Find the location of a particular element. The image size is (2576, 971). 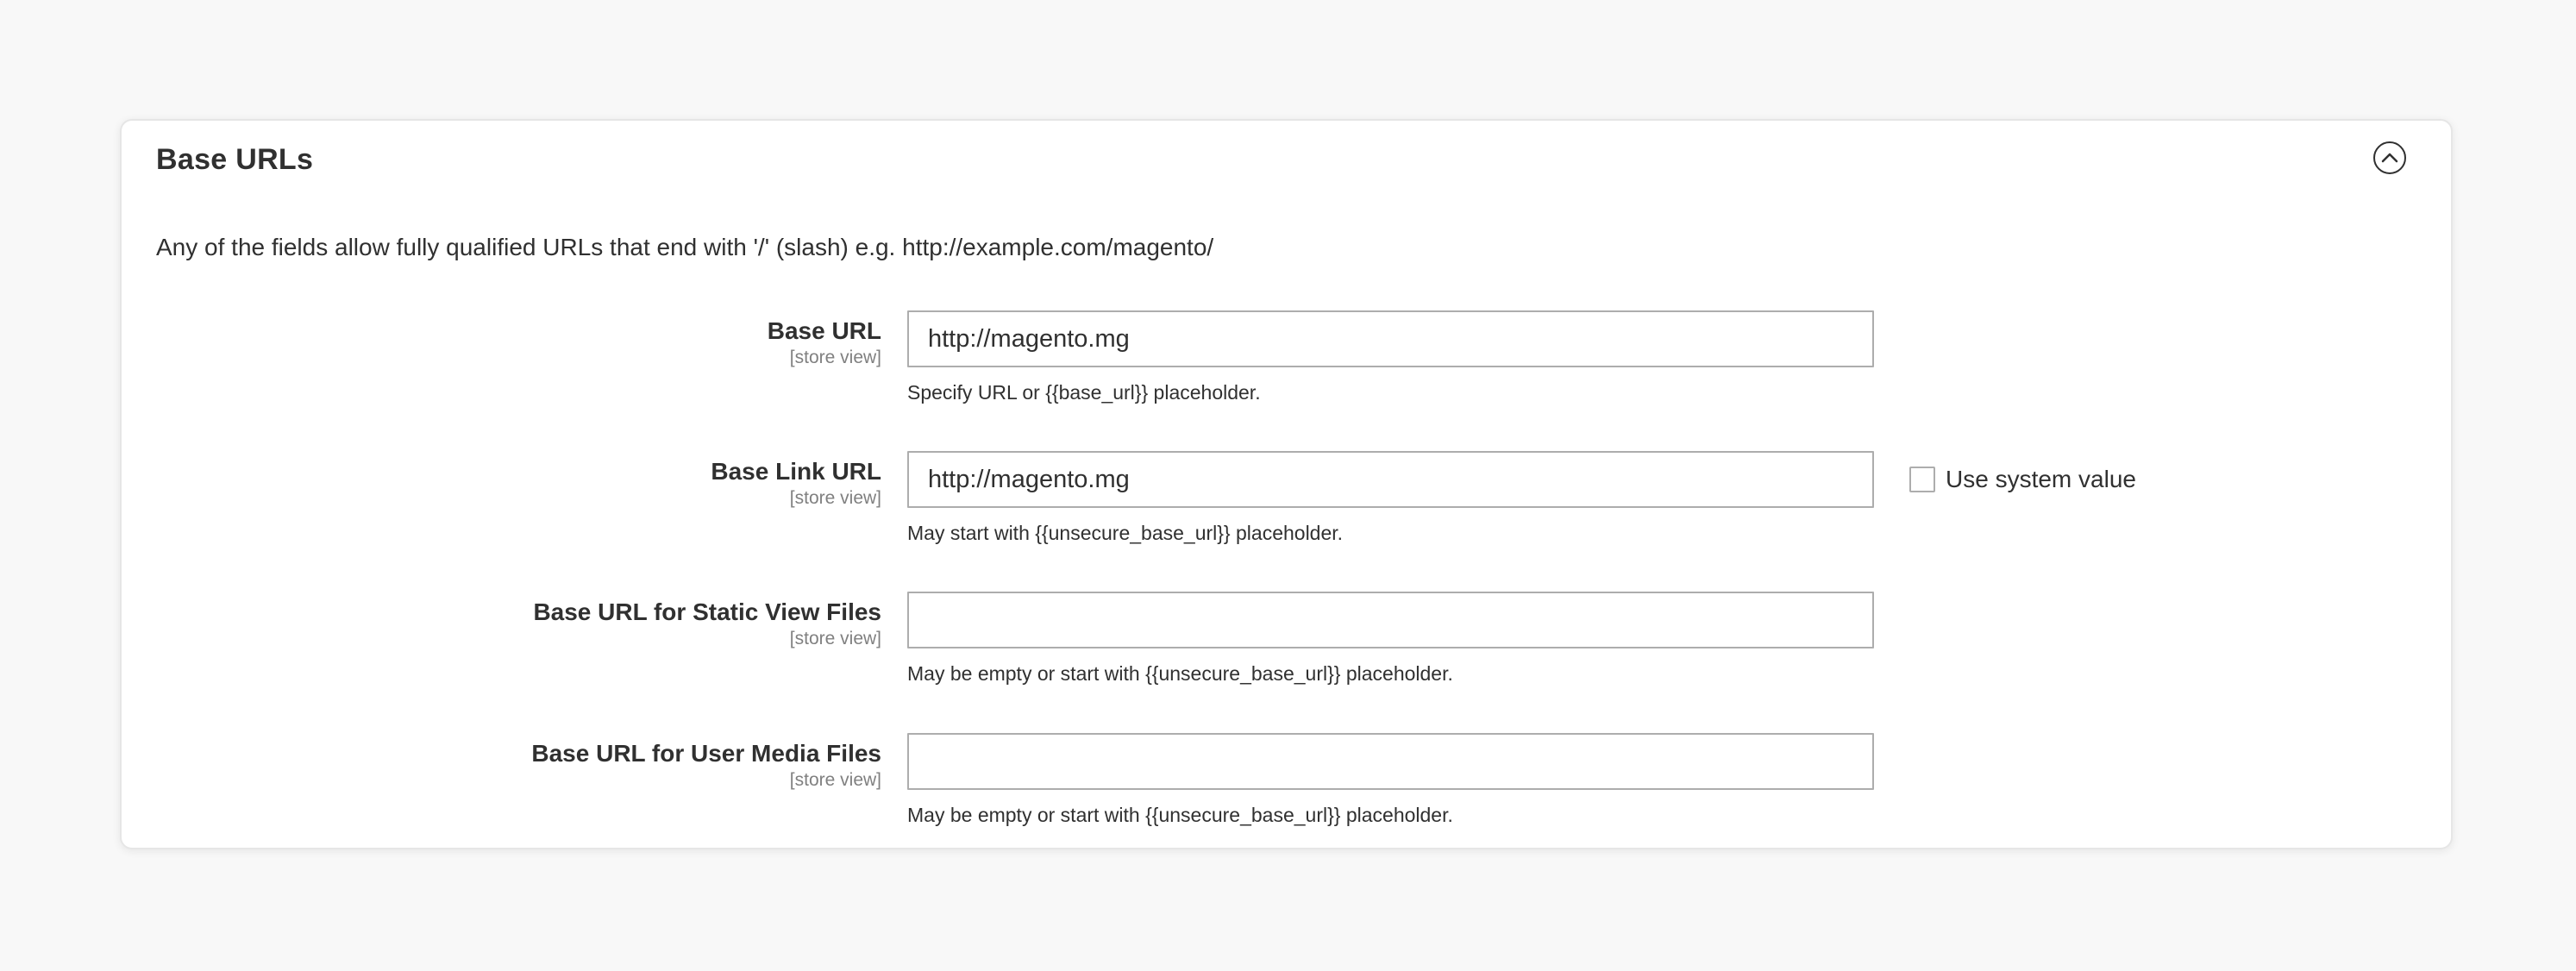

section-title: Base URLs is located at coordinates (235, 159).